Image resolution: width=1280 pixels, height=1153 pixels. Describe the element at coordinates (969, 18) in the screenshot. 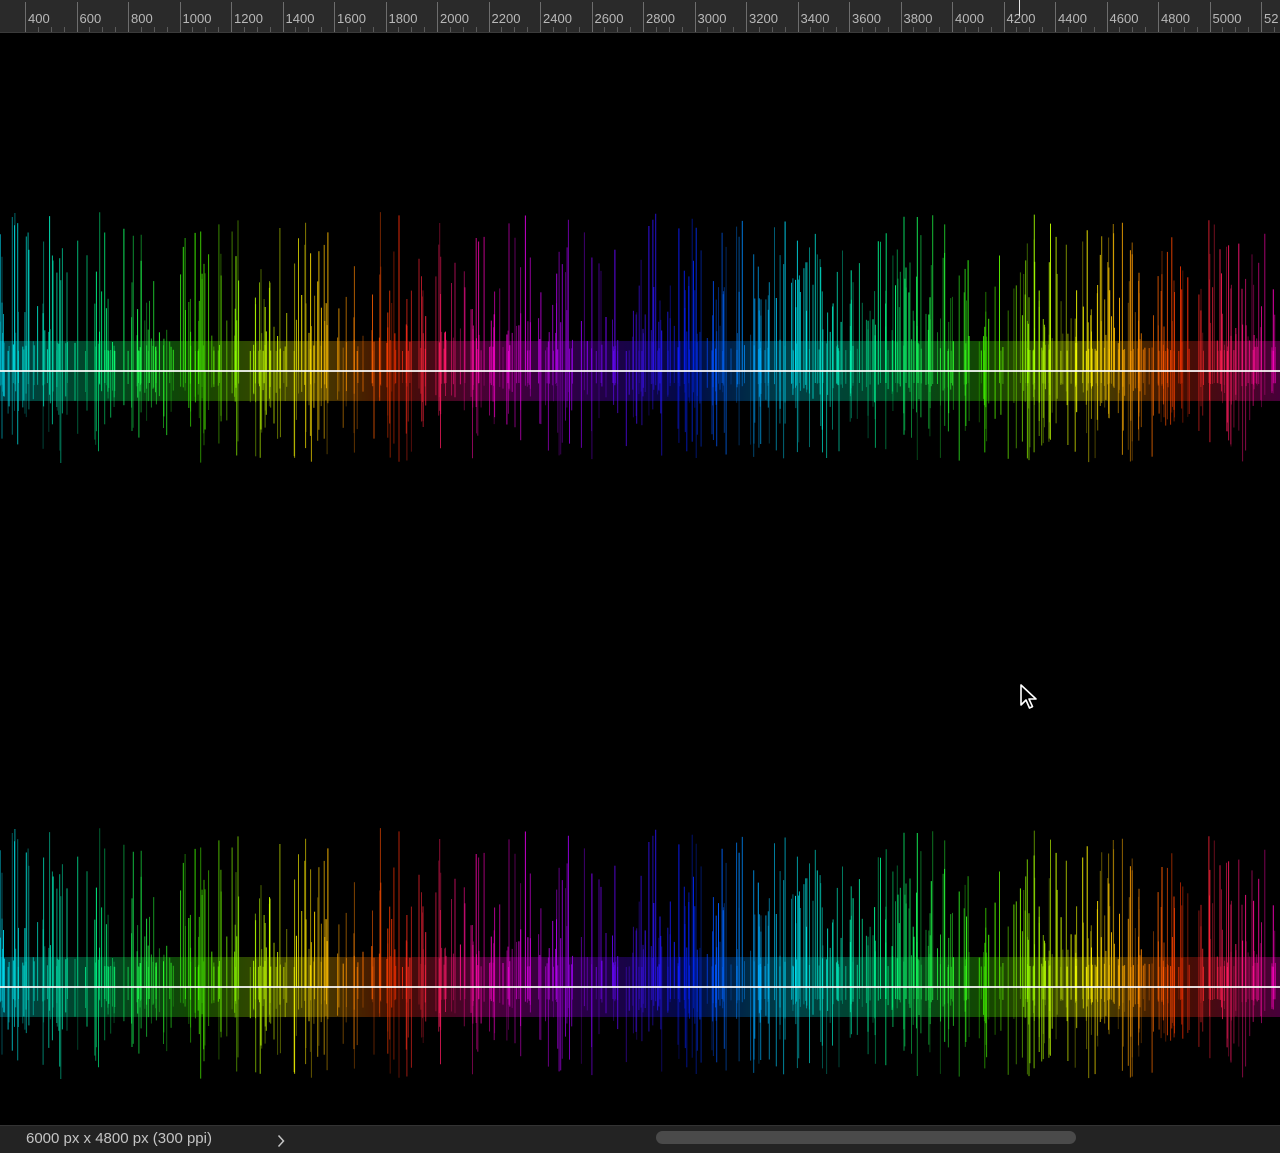

I see `ruler-tick-label: 4000` at that location.